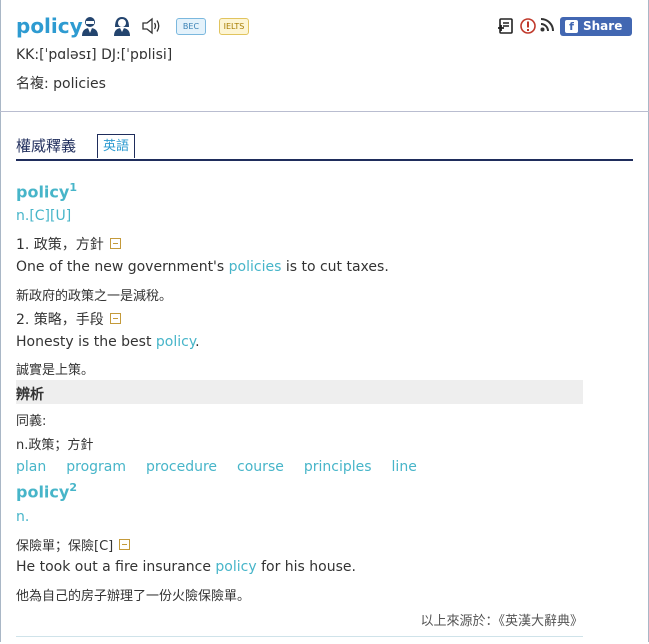 The height and width of the screenshot is (644, 649). I want to click on synonym-link: principles, so click(338, 467).